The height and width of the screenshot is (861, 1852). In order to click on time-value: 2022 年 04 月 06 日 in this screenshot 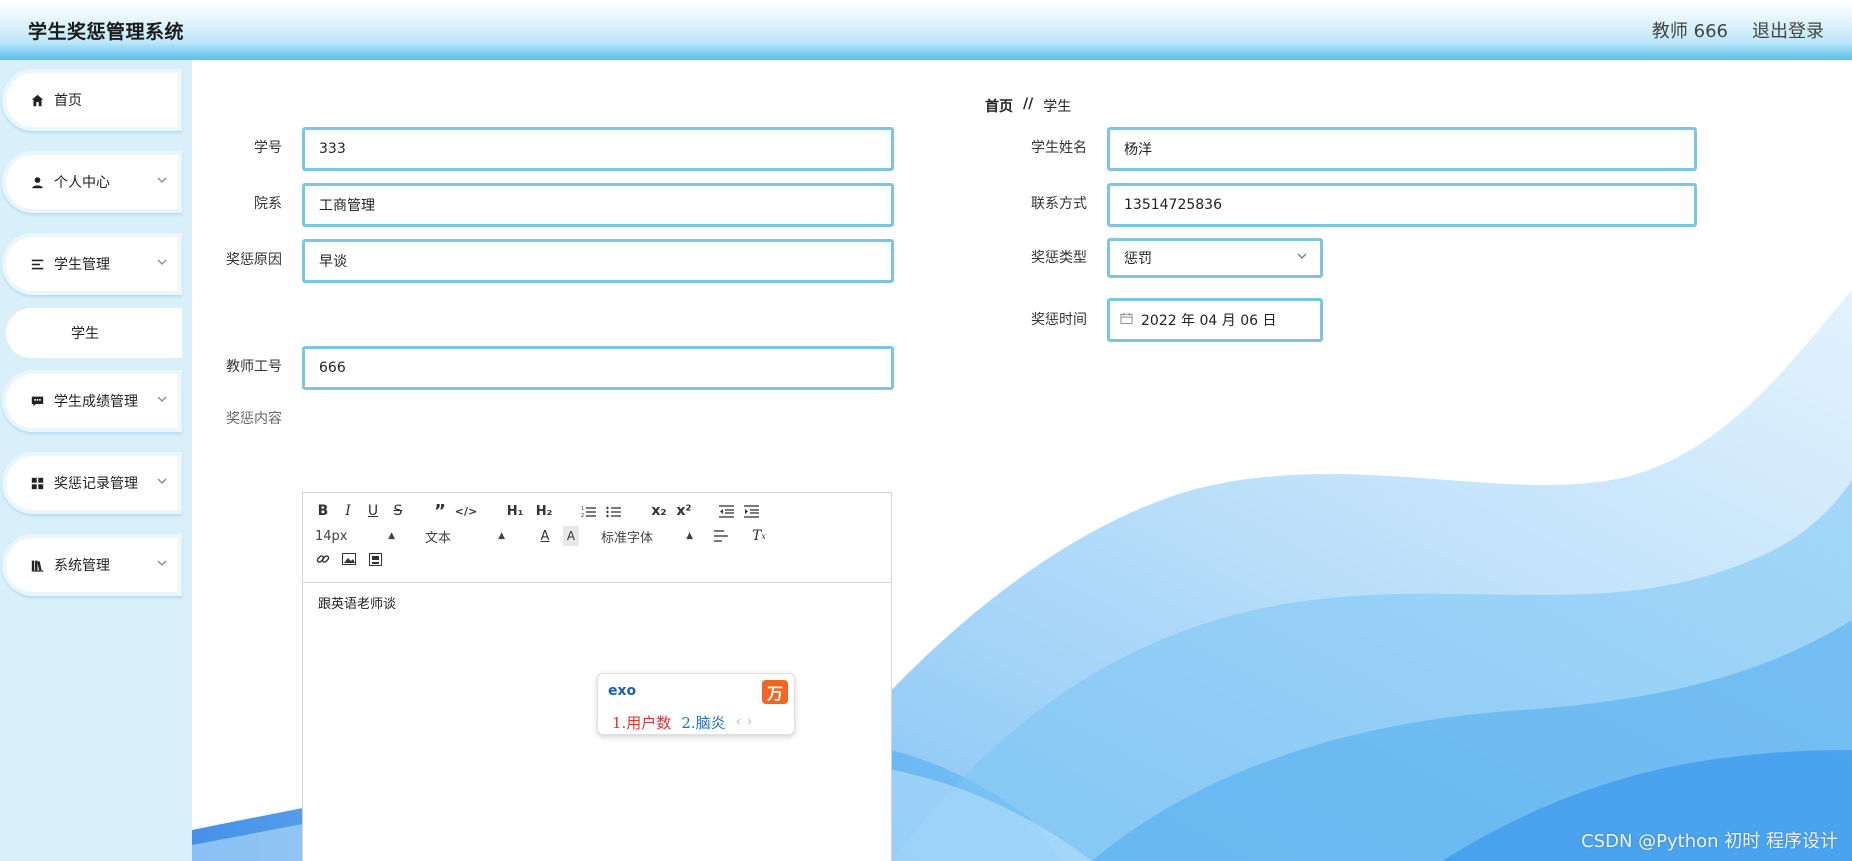, I will do `click(1209, 321)`.